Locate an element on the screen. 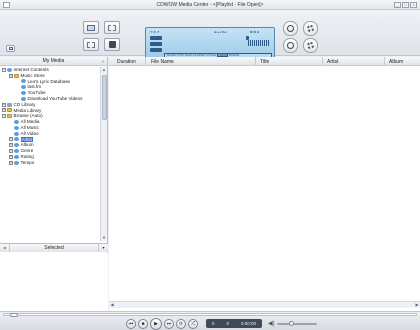  lcd-top-left: ⟲ ⚙ ↺ is located at coordinates (155, 32).